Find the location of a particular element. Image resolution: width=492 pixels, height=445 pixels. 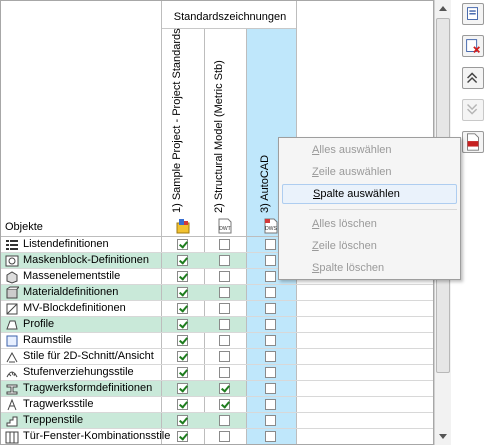

object-name-cell: Stile für 2D-Schnitt/Ansicht is located at coordinates (81, 357).